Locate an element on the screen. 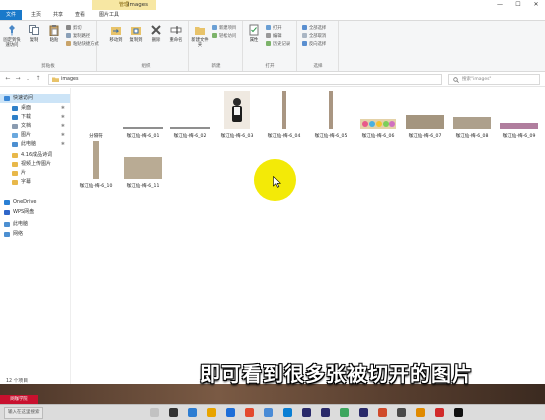 The height and width of the screenshot is (420, 545). forward-button: → is located at coordinates (18, 79).